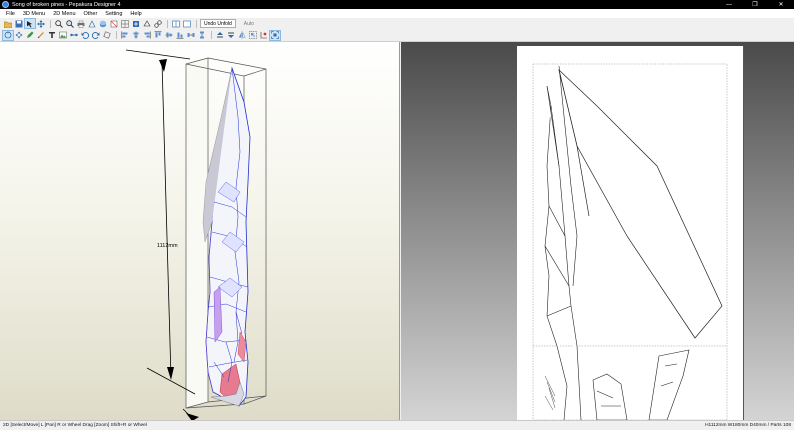  What do you see at coordinates (96, 35) in the screenshot?
I see `redo-icon` at bounding box center [96, 35].